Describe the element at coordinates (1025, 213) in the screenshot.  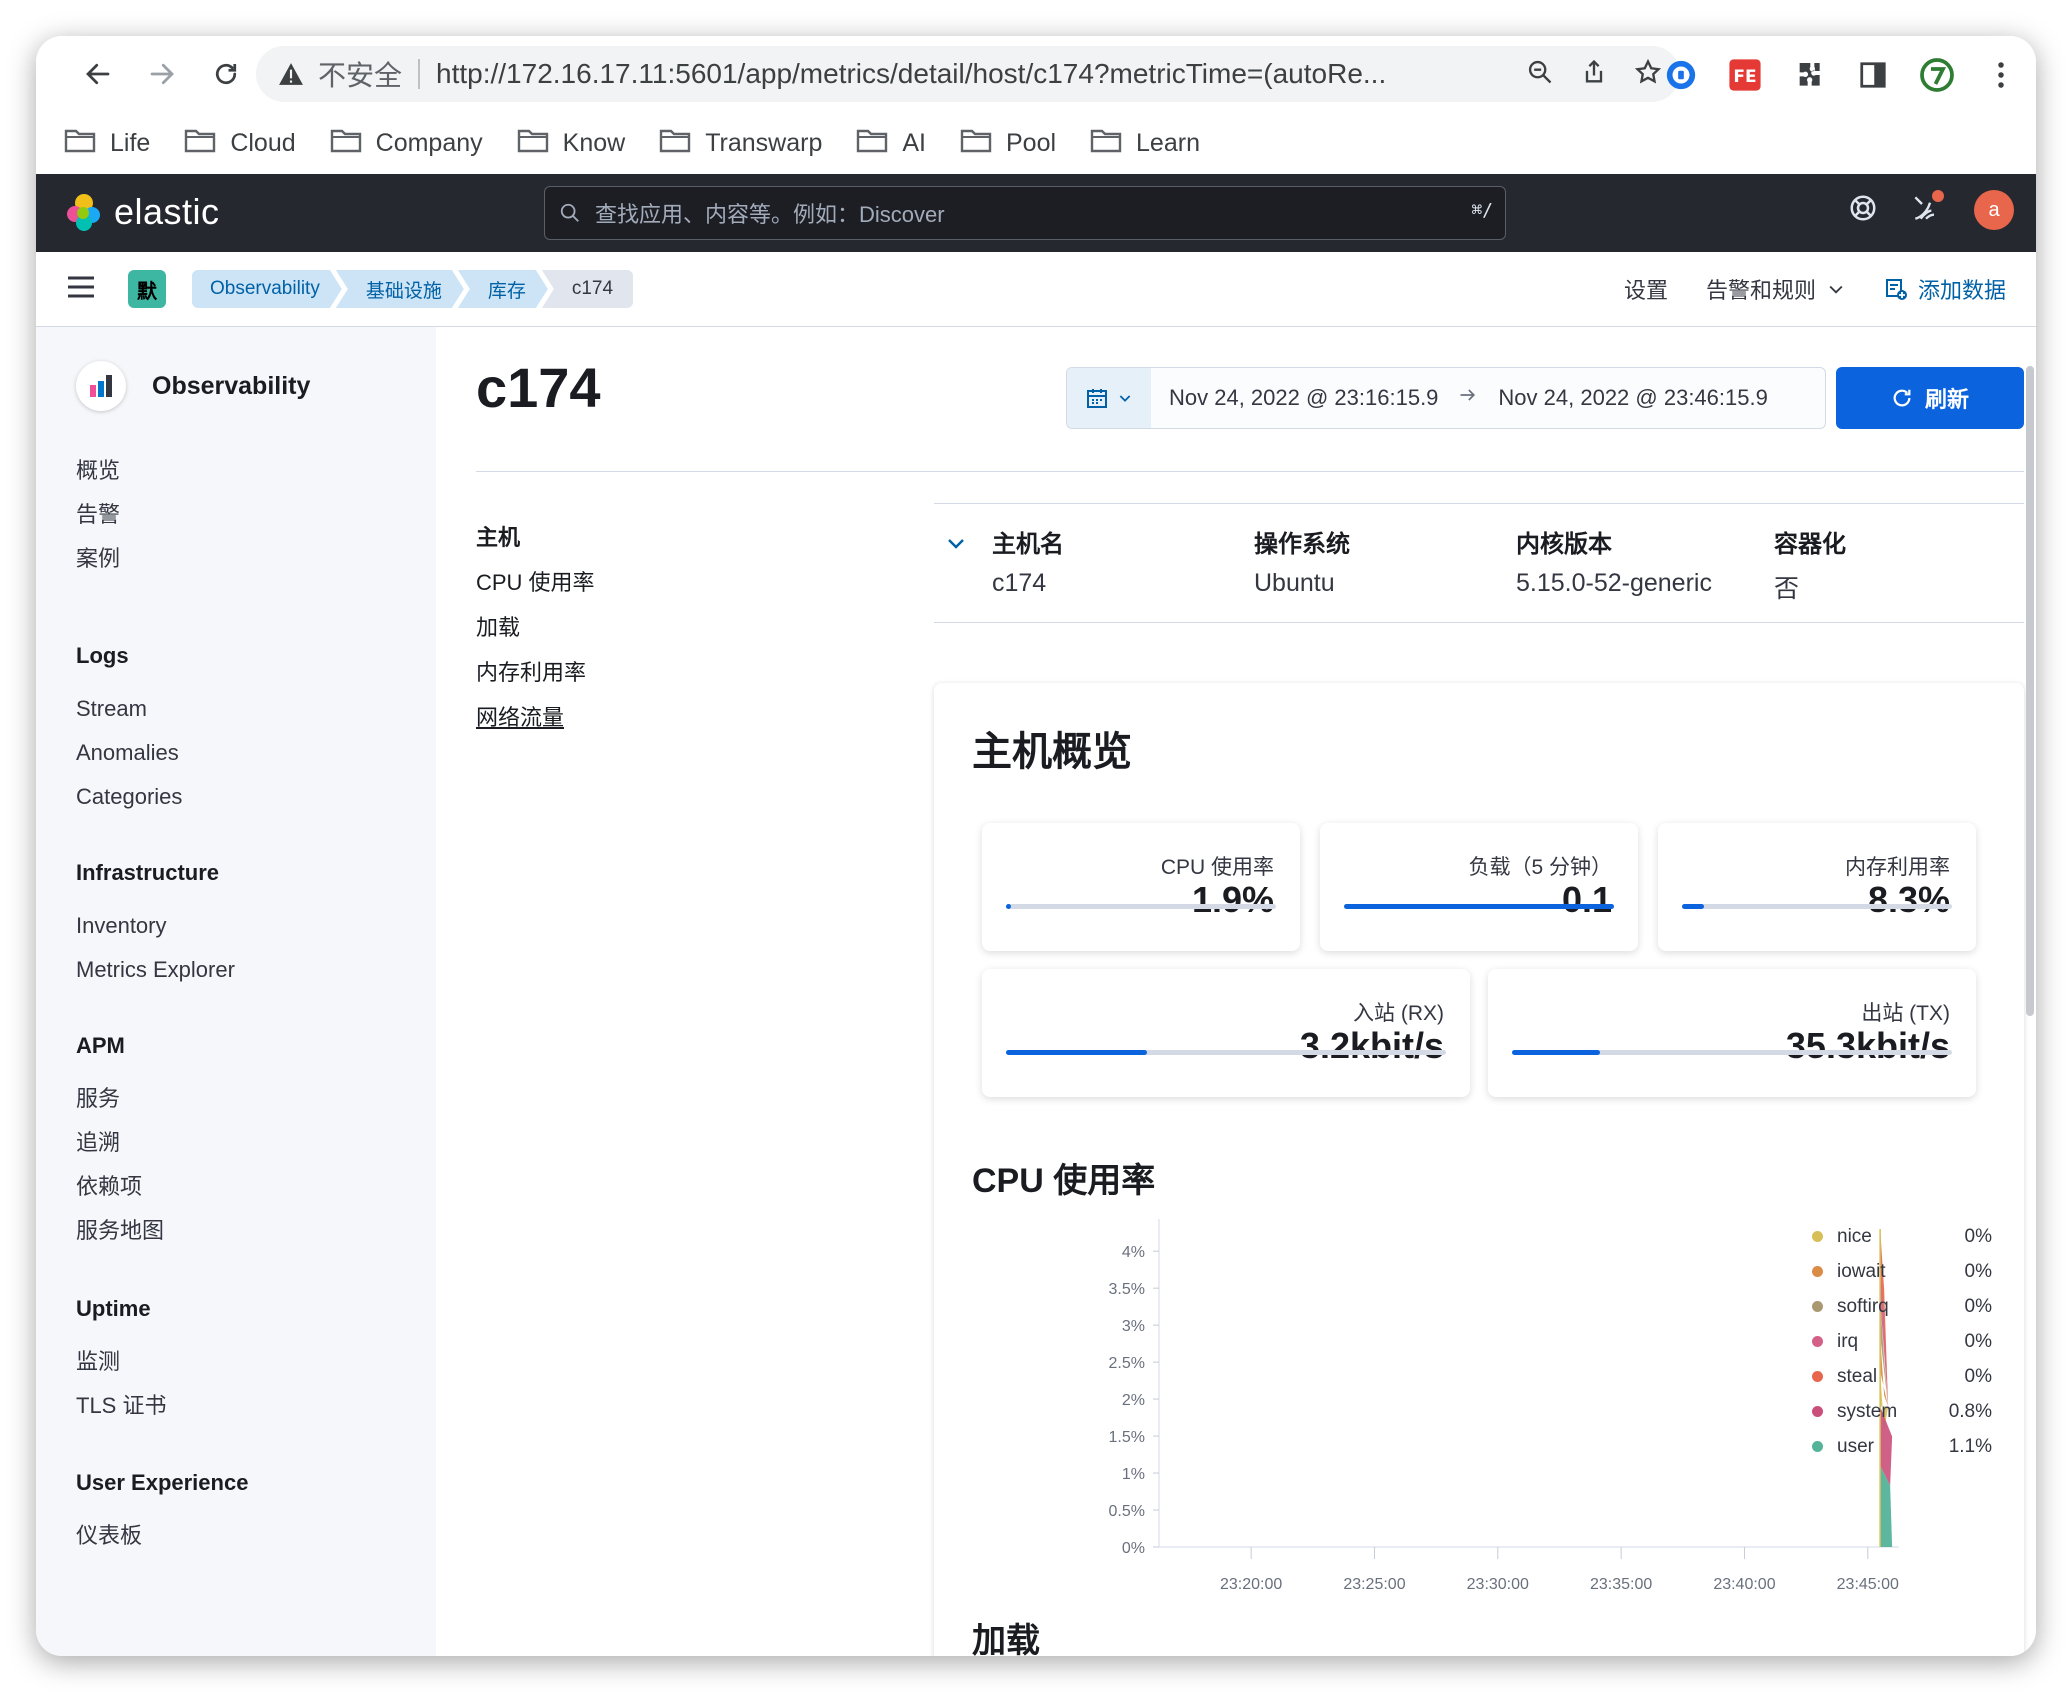
I see `global-search-input: 查找应用、内容等。例如：Discover ⌘/` at that location.